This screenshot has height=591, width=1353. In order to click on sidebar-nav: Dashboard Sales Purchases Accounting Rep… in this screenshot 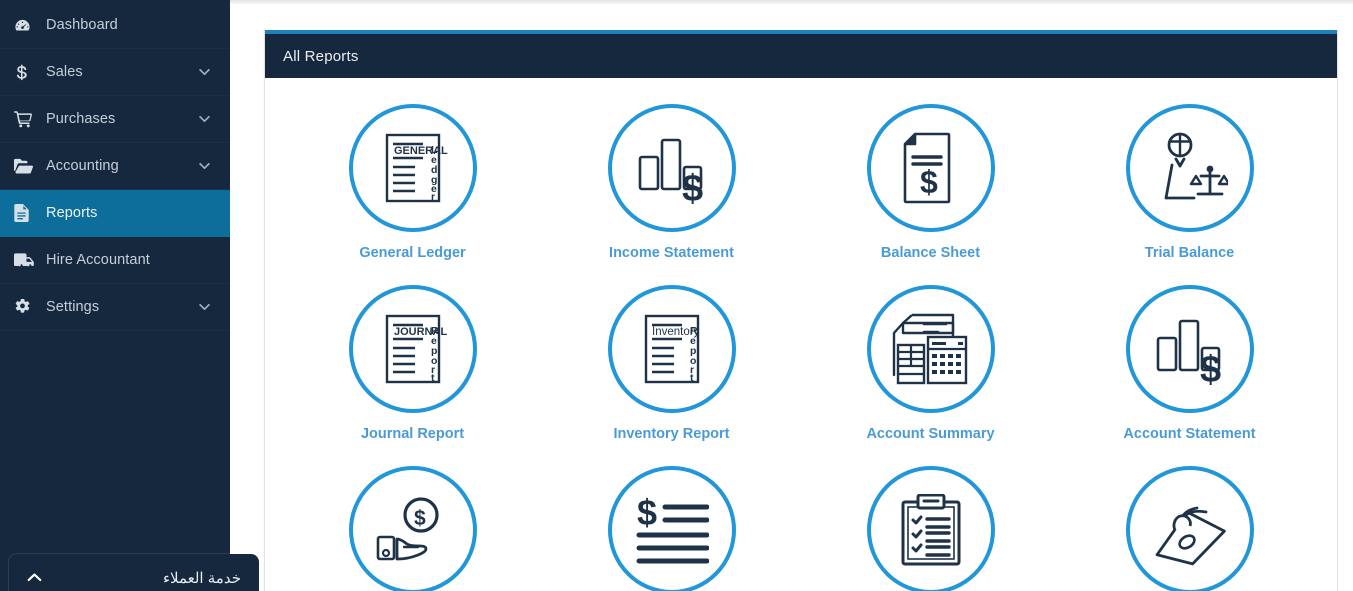, I will do `click(115, 166)`.